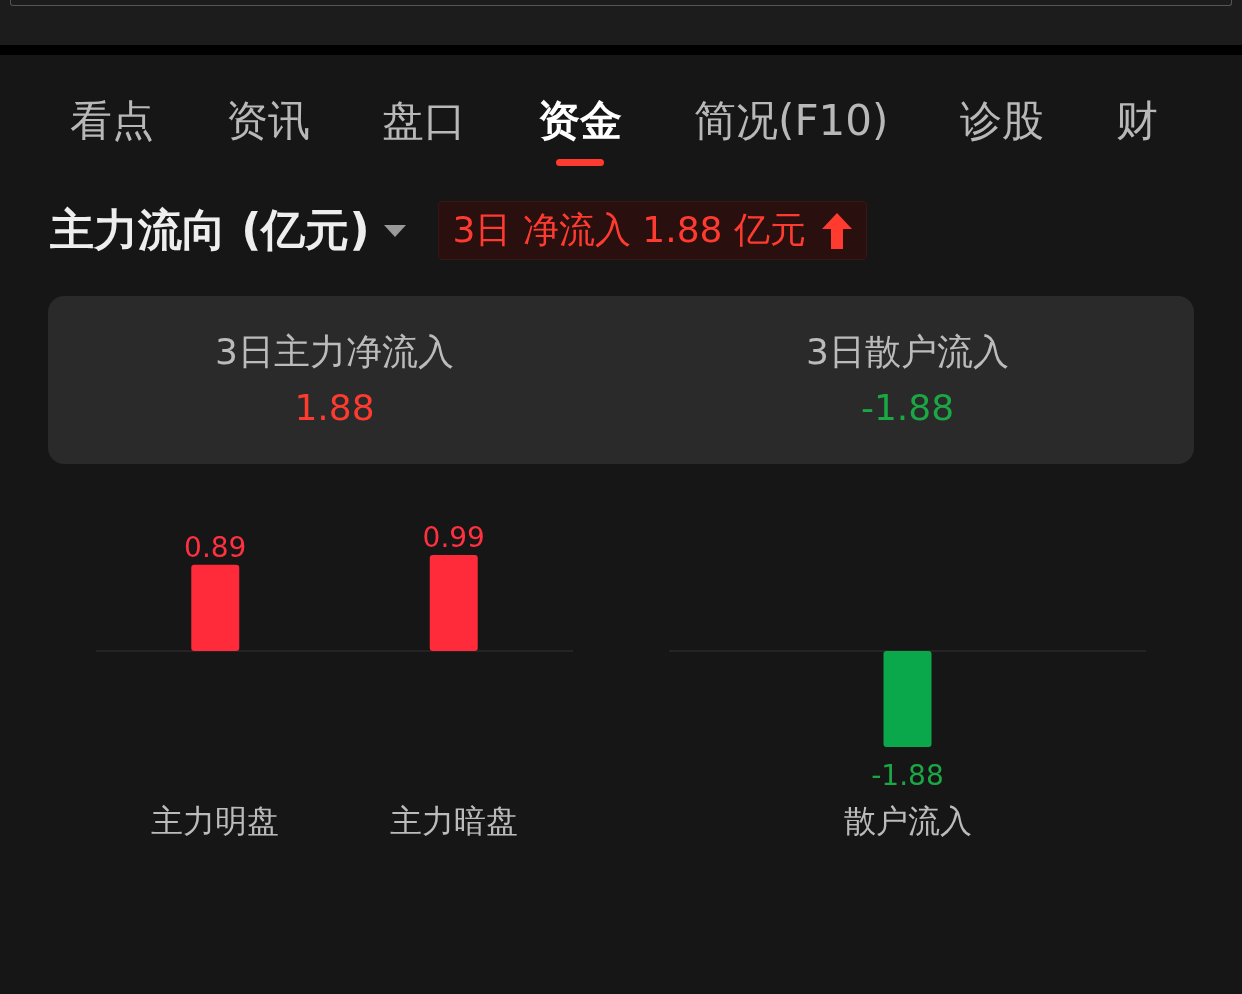 The width and height of the screenshot is (1242, 994). What do you see at coordinates (629, 230) in the screenshot?
I see `badge-text: 3日 净流入 1.88 亿元` at bounding box center [629, 230].